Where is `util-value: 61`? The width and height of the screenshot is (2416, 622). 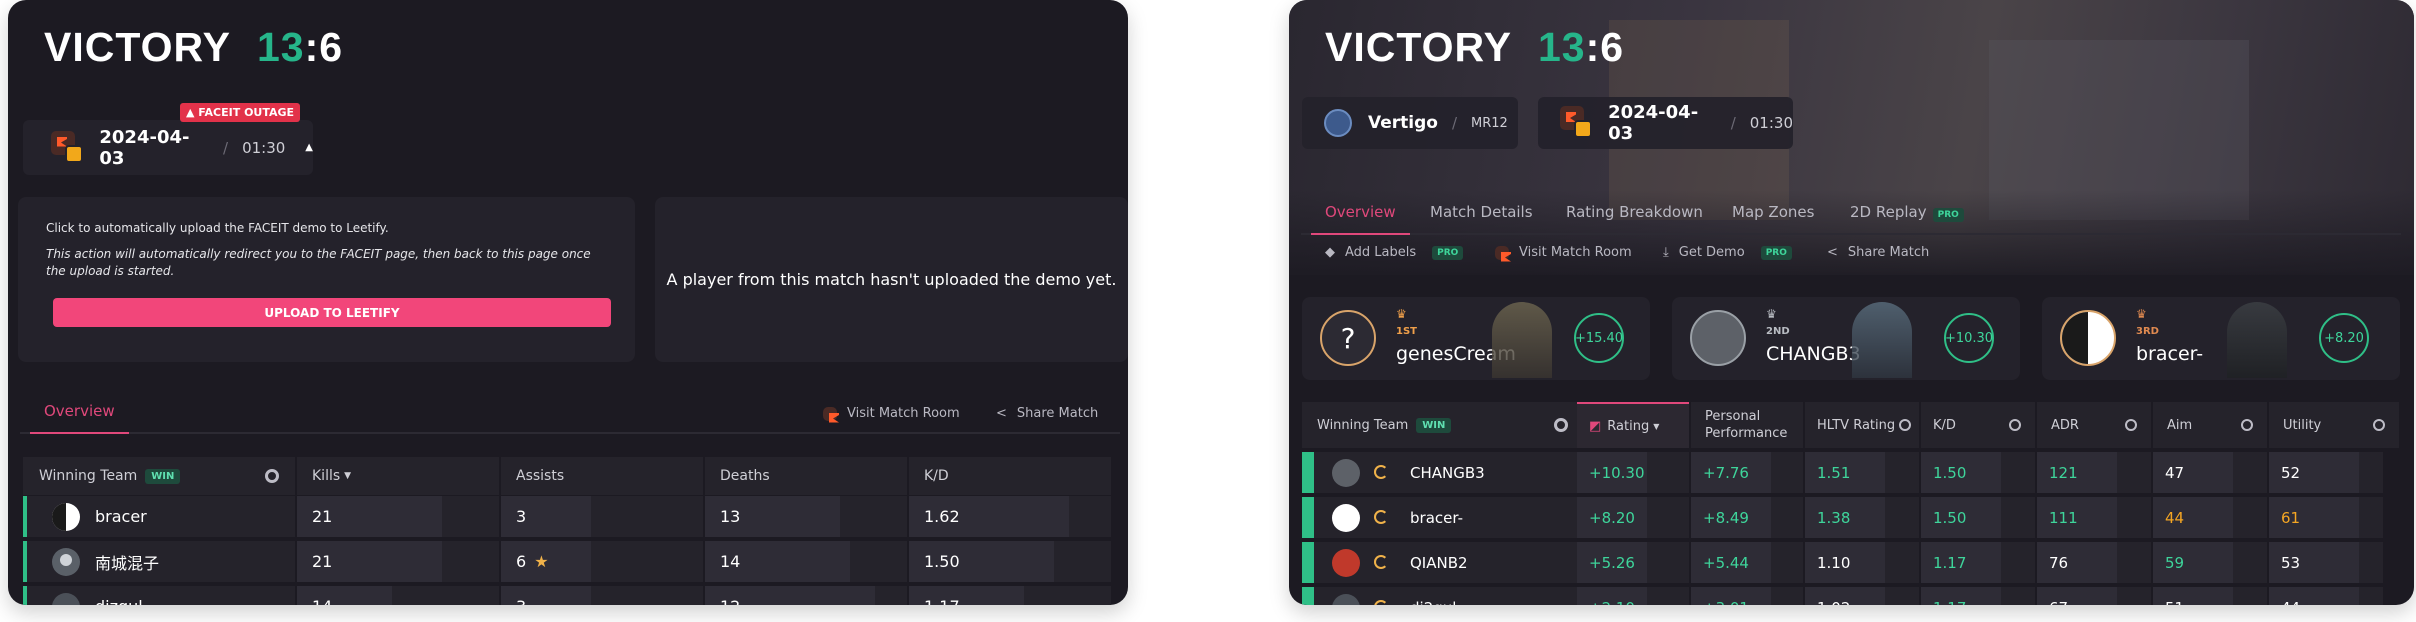
util-value: 61 is located at coordinates (2291, 517).